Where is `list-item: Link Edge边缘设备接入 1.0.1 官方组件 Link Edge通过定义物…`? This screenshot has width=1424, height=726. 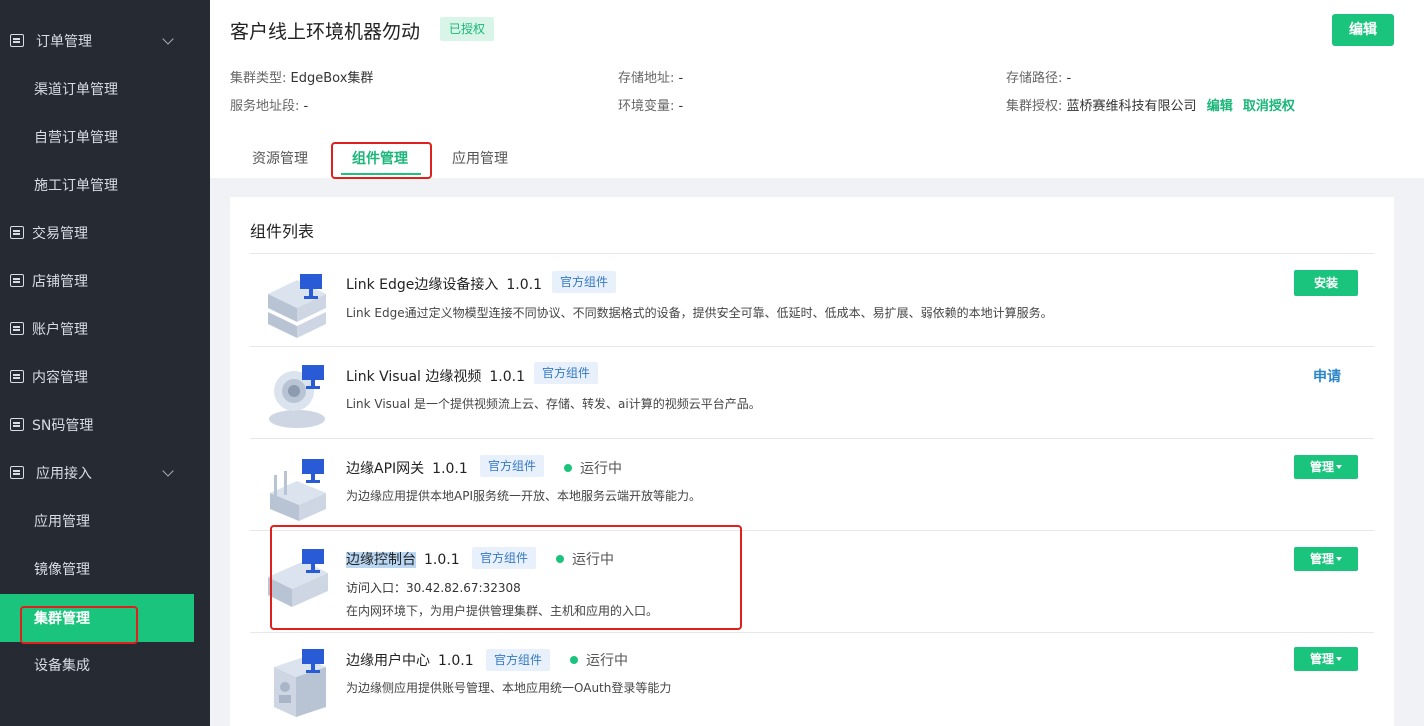 list-item: Link Edge边缘设备接入 1.0.1 官方组件 Link Edge通过定义物… is located at coordinates (812, 299).